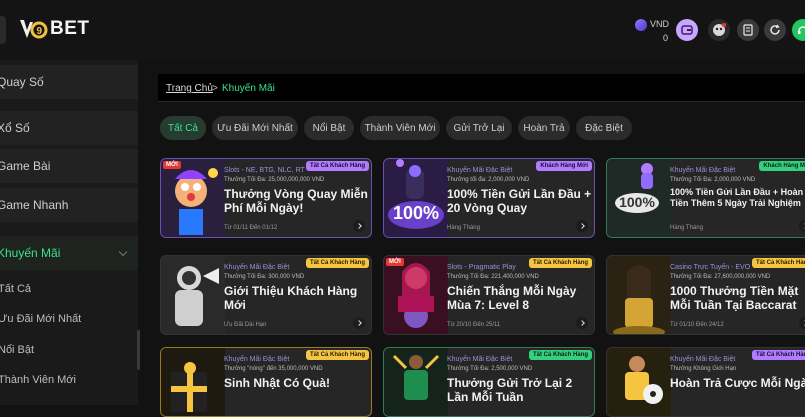  What do you see at coordinates (512, 298) in the screenshot?
I see `promo-title: Chiến Thắng Mỗi Ngày Mùa 7: Level 8` at bounding box center [512, 298].